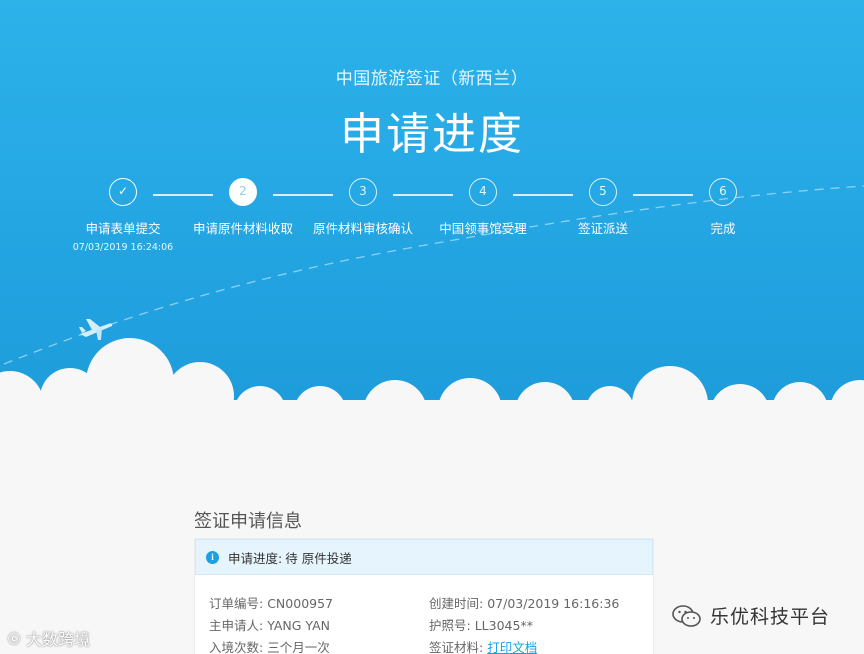 The image size is (864, 654). What do you see at coordinates (255, 558) in the screenshot?
I see `status-label: 申请进度:` at bounding box center [255, 558].